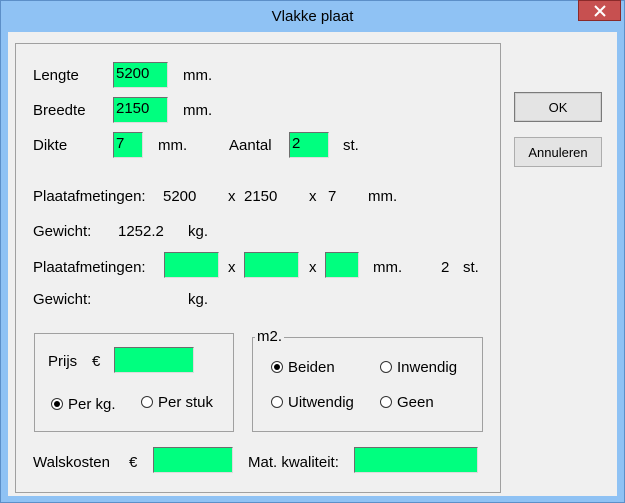 Image resolution: width=625 pixels, height=503 pixels. Describe the element at coordinates (415, 402) in the screenshot. I see `geen-label: Geen` at that location.